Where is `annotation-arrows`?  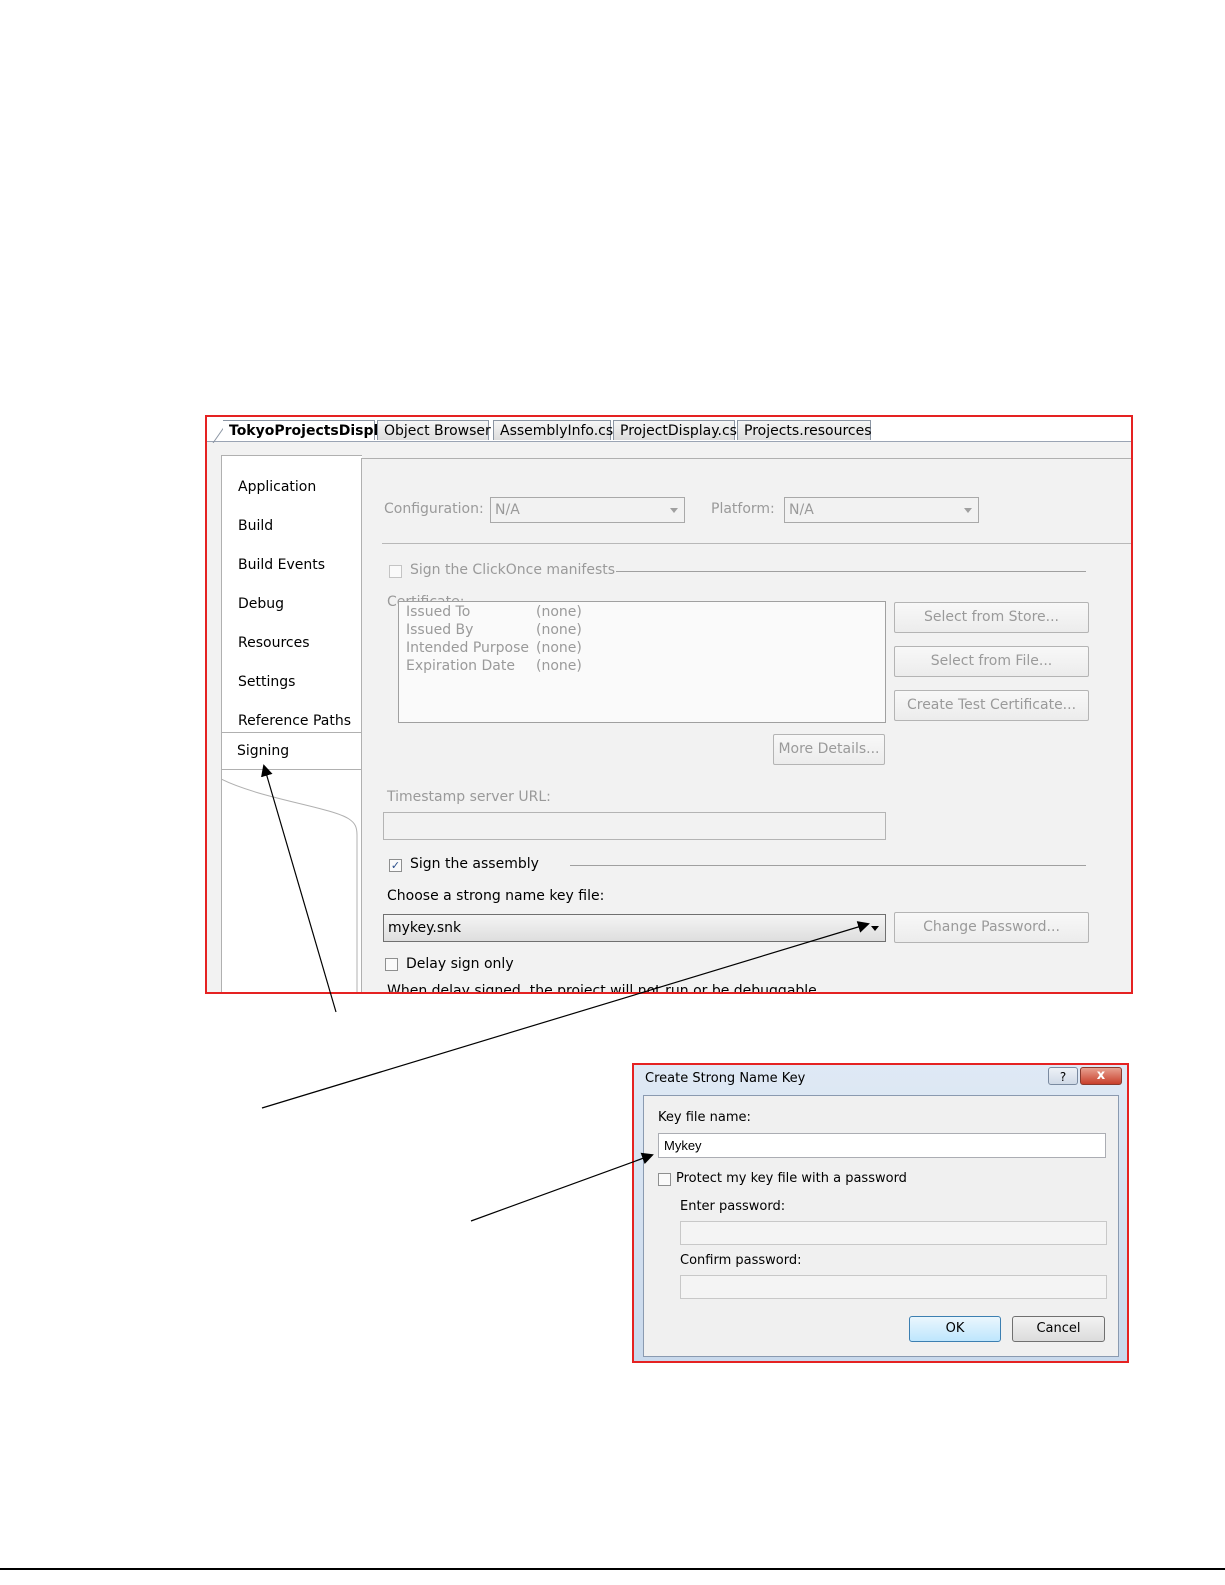 annotation-arrows is located at coordinates (565, 993).